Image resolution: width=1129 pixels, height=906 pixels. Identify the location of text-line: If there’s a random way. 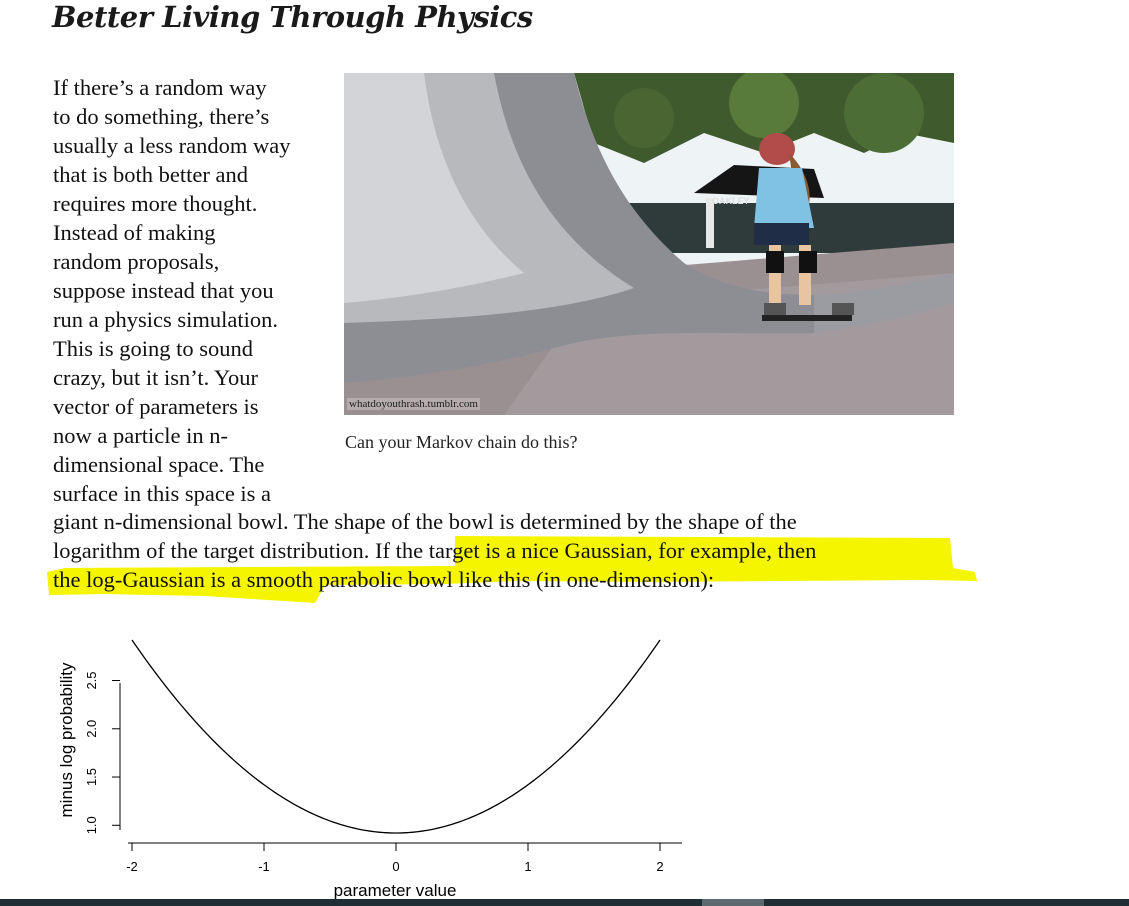
(160, 87).